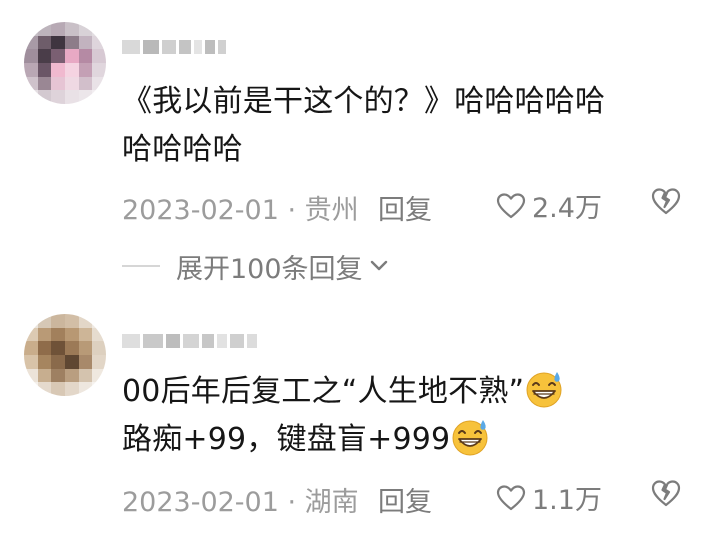 This screenshot has height=541, width=720. Describe the element at coordinates (182, 149) in the screenshot. I see `comment-text-line: 哈哈哈哈` at that location.